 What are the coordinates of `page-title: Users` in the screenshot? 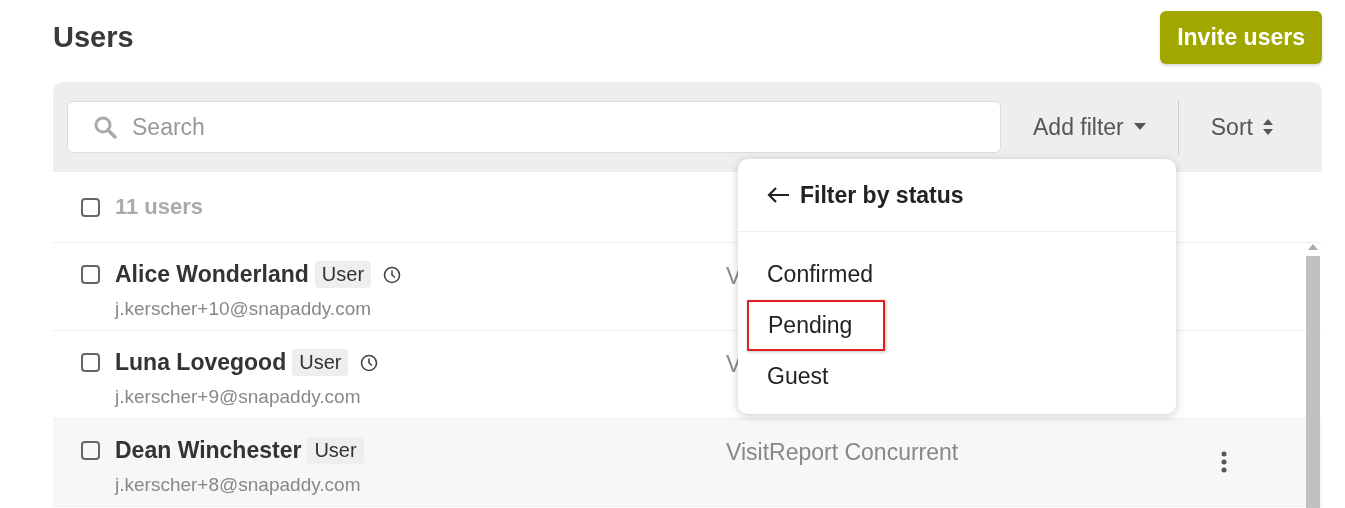 It's located at (93, 37).